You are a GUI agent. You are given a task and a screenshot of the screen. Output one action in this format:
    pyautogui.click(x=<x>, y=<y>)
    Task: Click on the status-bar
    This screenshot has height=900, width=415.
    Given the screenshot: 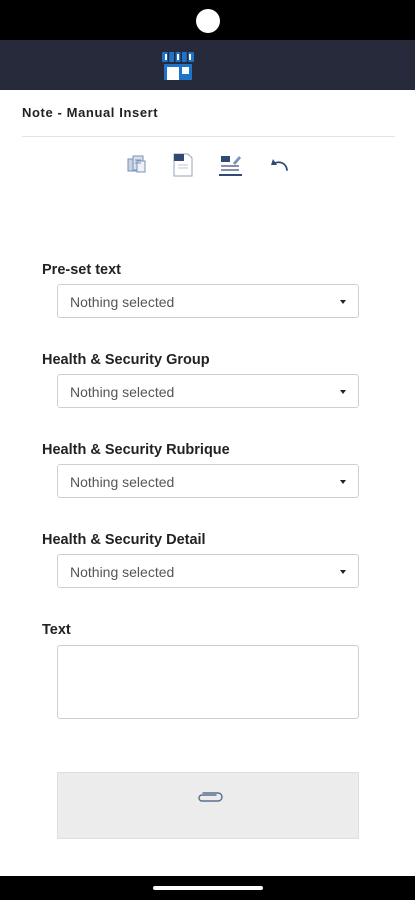 What is the action you would take?
    pyautogui.click(x=207, y=20)
    